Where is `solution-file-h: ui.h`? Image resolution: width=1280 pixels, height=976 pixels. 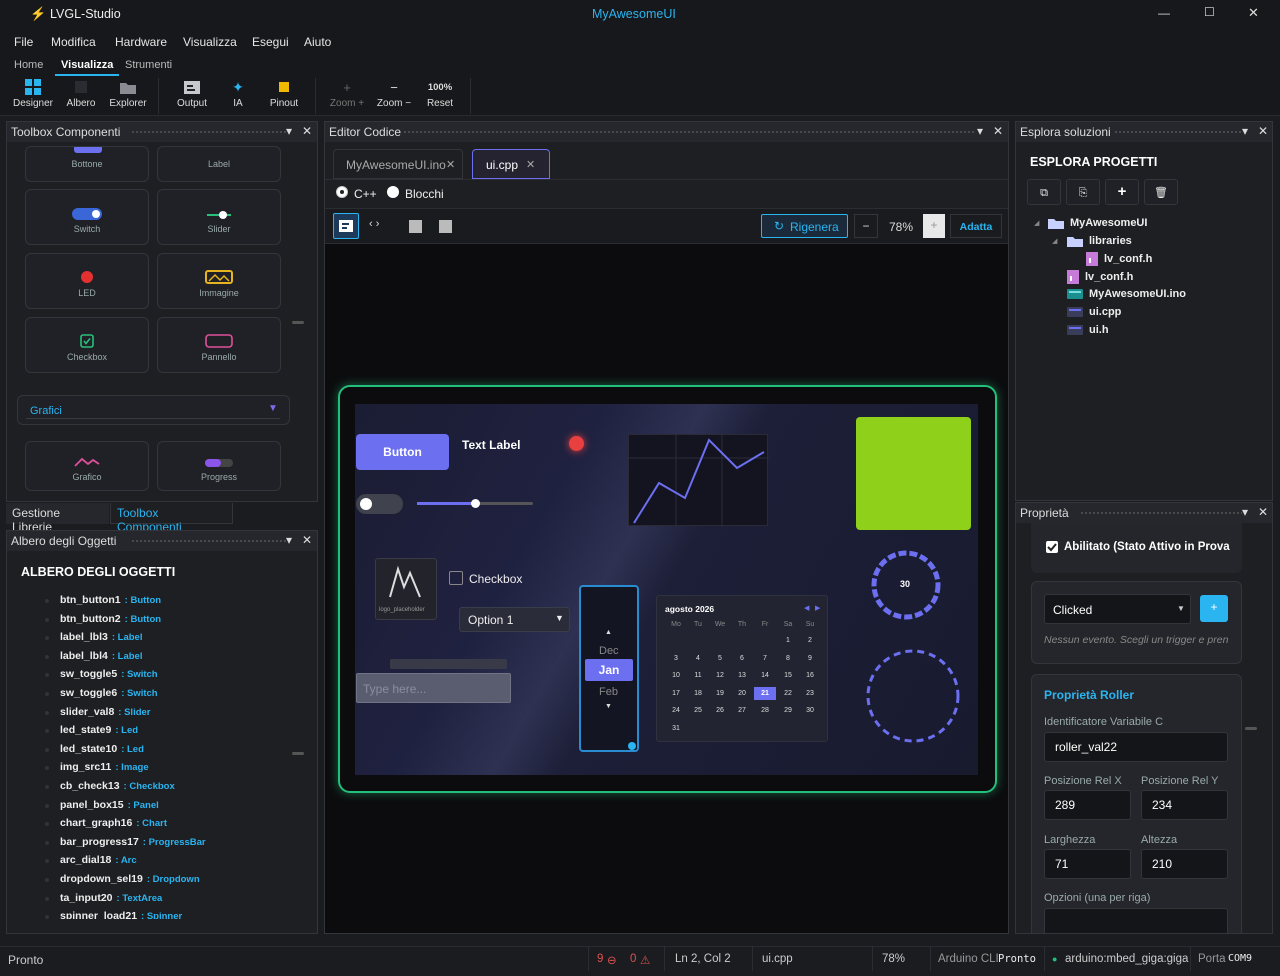
solution-file-h: ui.h is located at coordinates (1088, 330).